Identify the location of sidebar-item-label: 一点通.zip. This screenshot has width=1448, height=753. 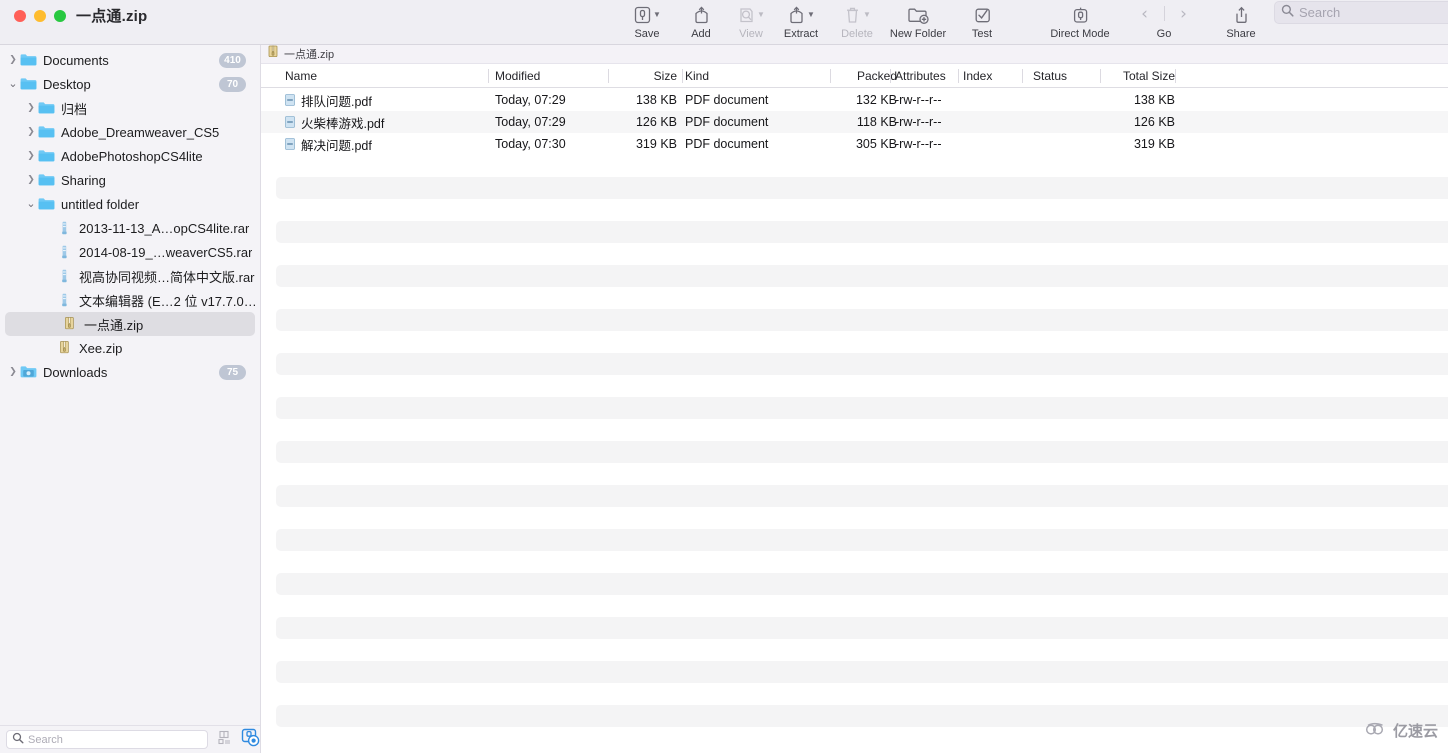
(114, 325).